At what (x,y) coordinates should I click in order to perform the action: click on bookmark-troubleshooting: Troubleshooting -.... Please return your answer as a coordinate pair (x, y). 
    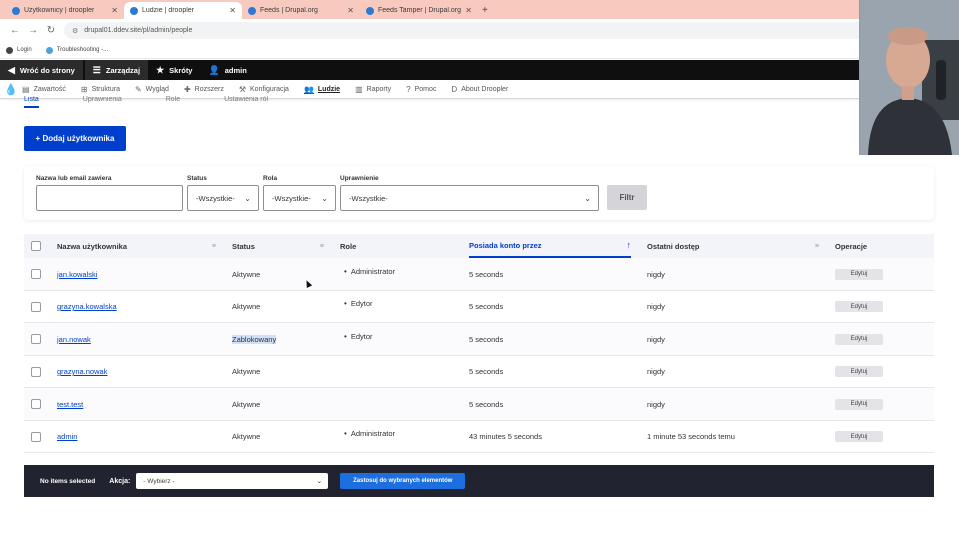
    Looking at the image, I should click on (76, 50).